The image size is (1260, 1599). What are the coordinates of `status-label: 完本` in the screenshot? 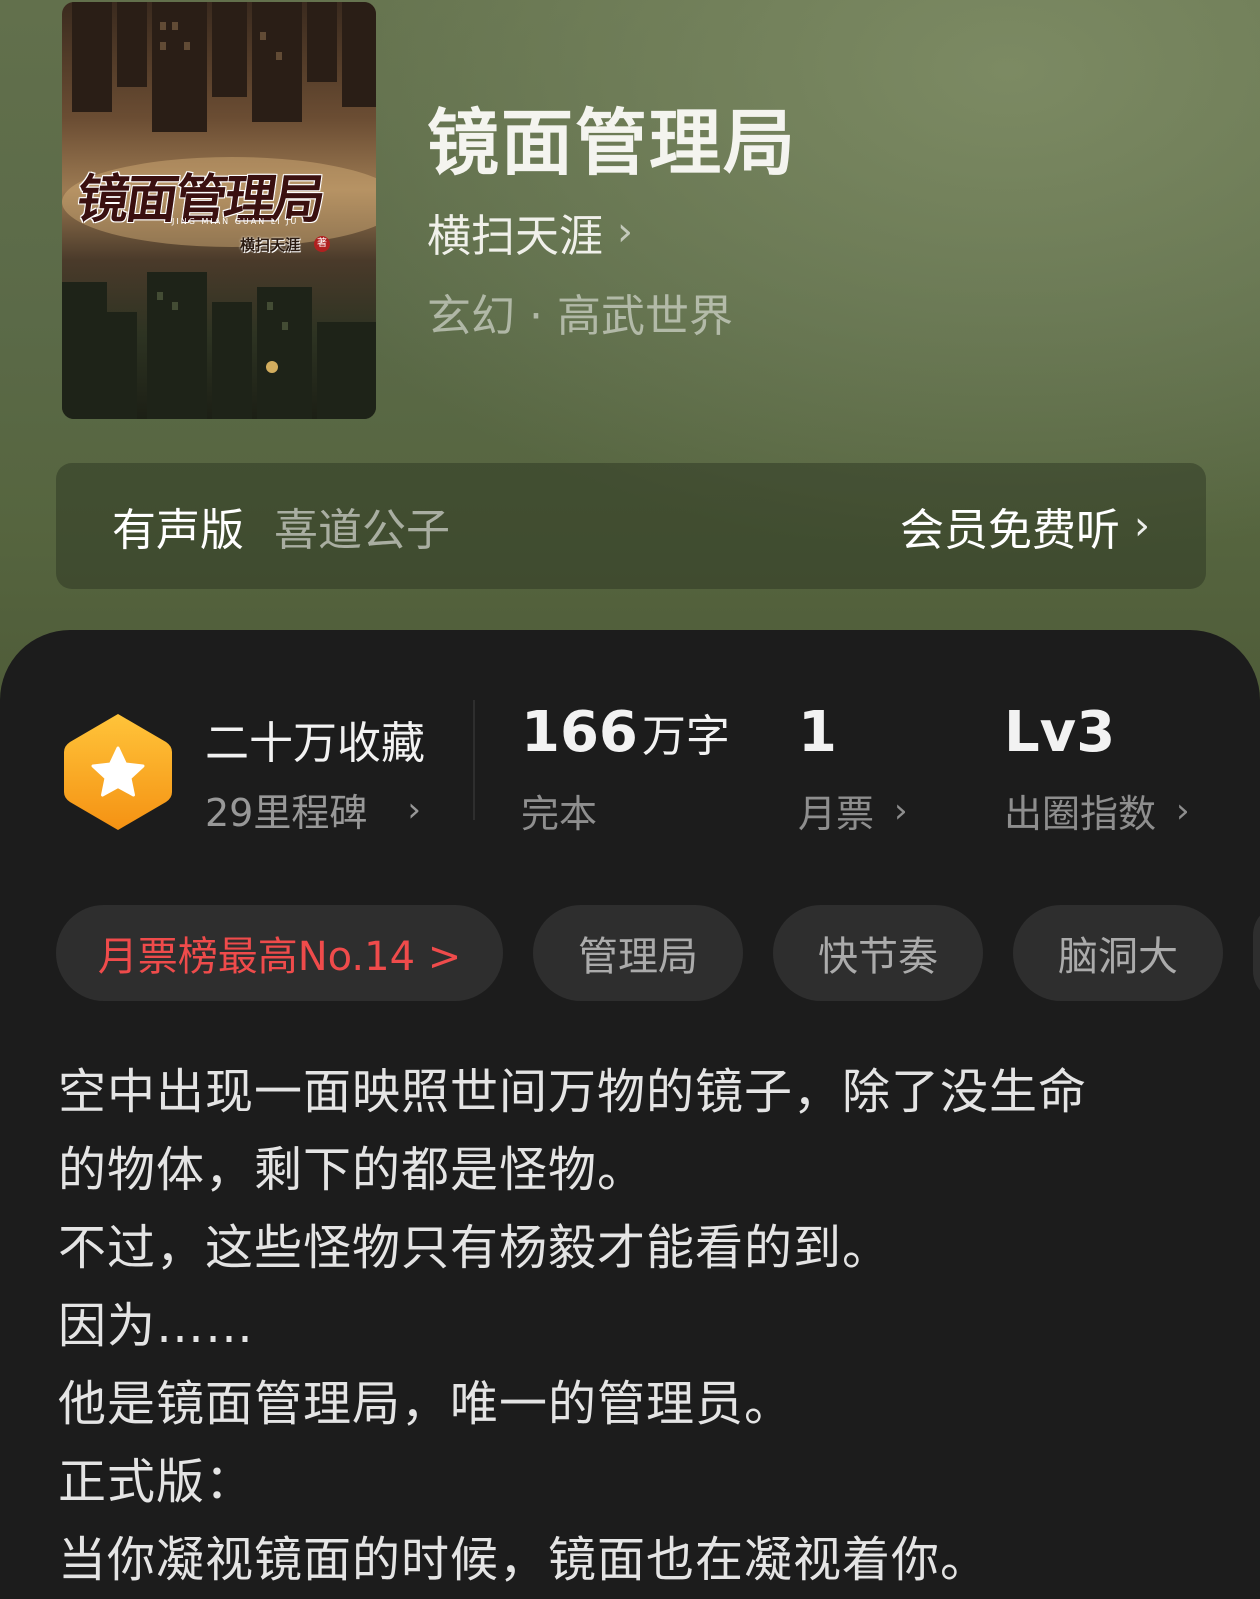 It's located at (559, 814).